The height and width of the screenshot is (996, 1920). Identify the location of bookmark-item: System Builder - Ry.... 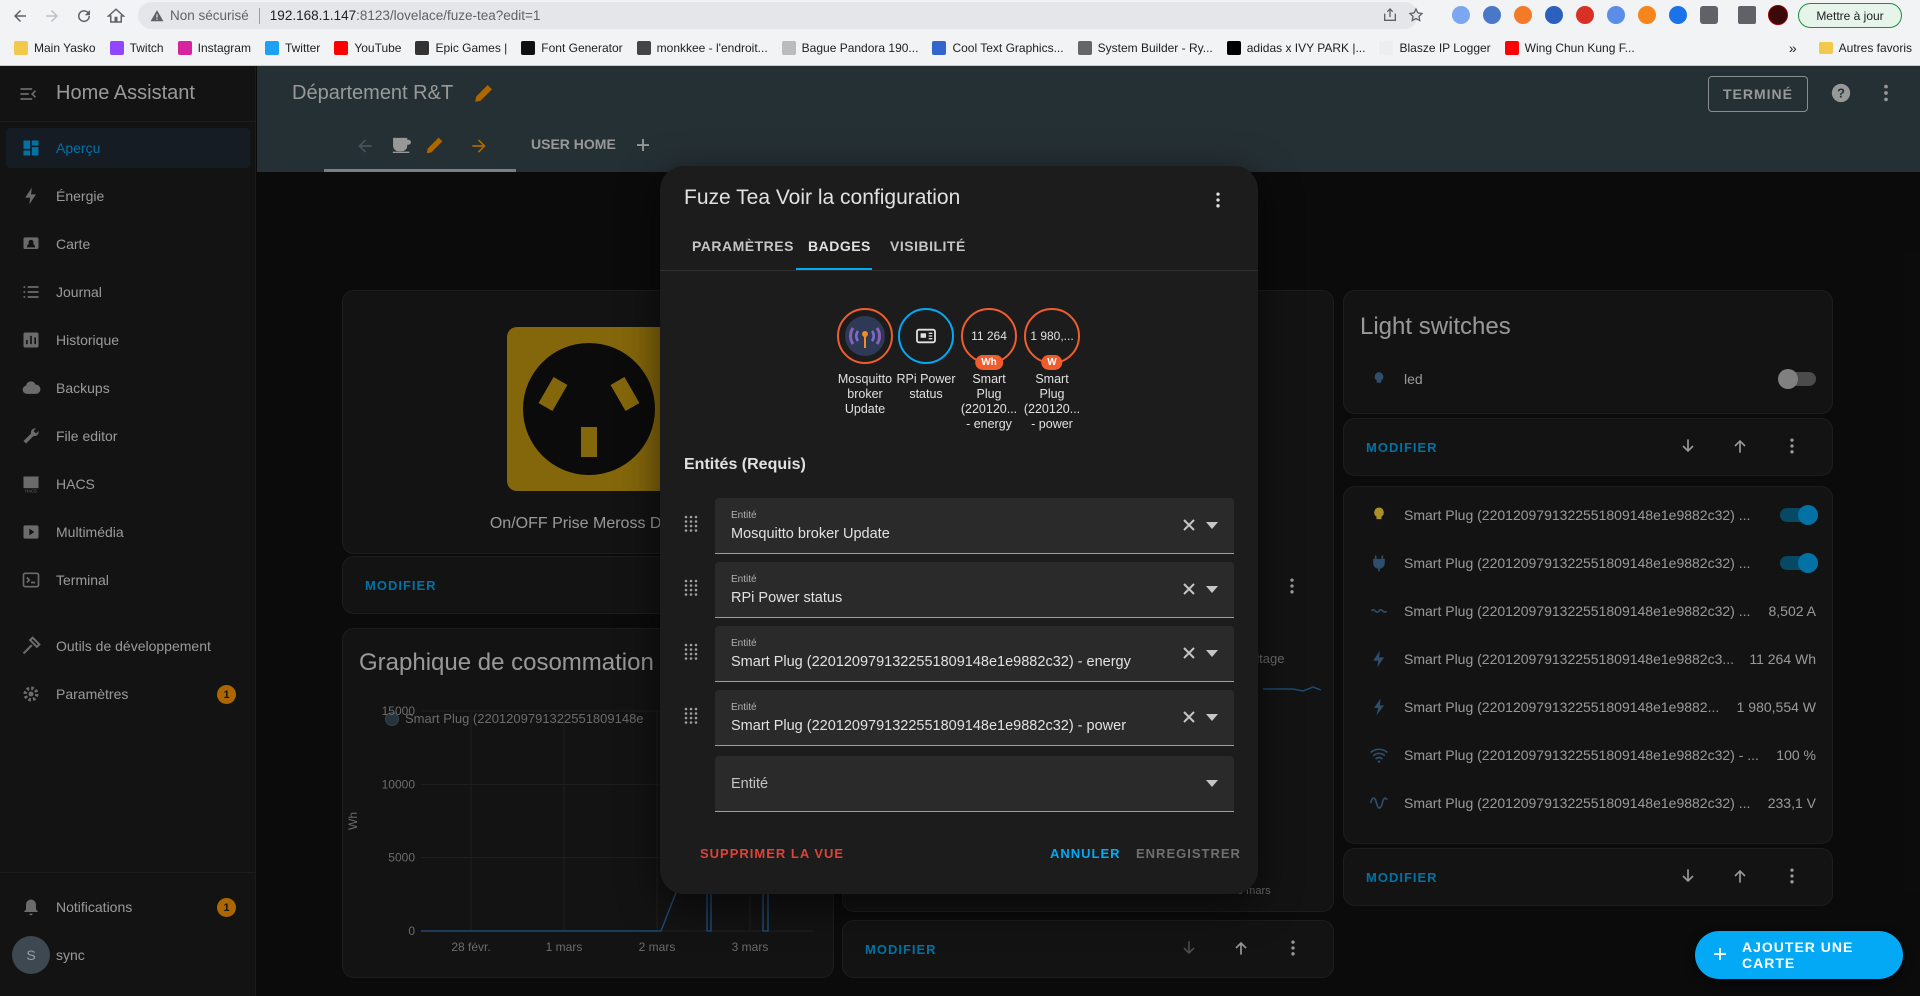
(1145, 48).